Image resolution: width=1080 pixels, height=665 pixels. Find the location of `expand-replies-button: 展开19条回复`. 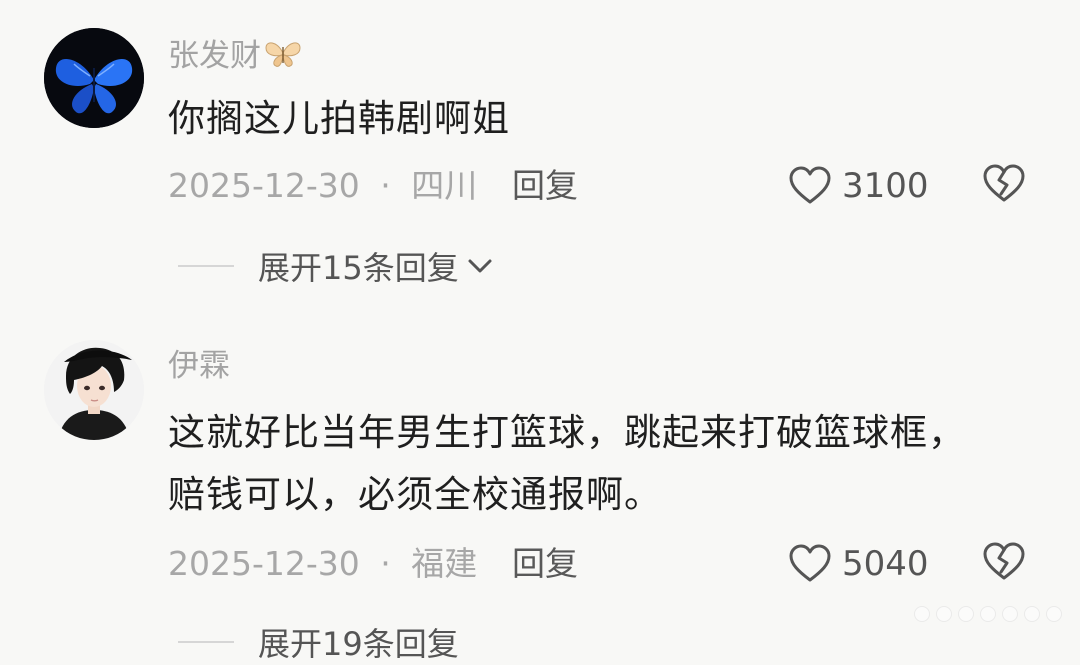

expand-replies-button: 展开19条回复 is located at coordinates (318, 642).